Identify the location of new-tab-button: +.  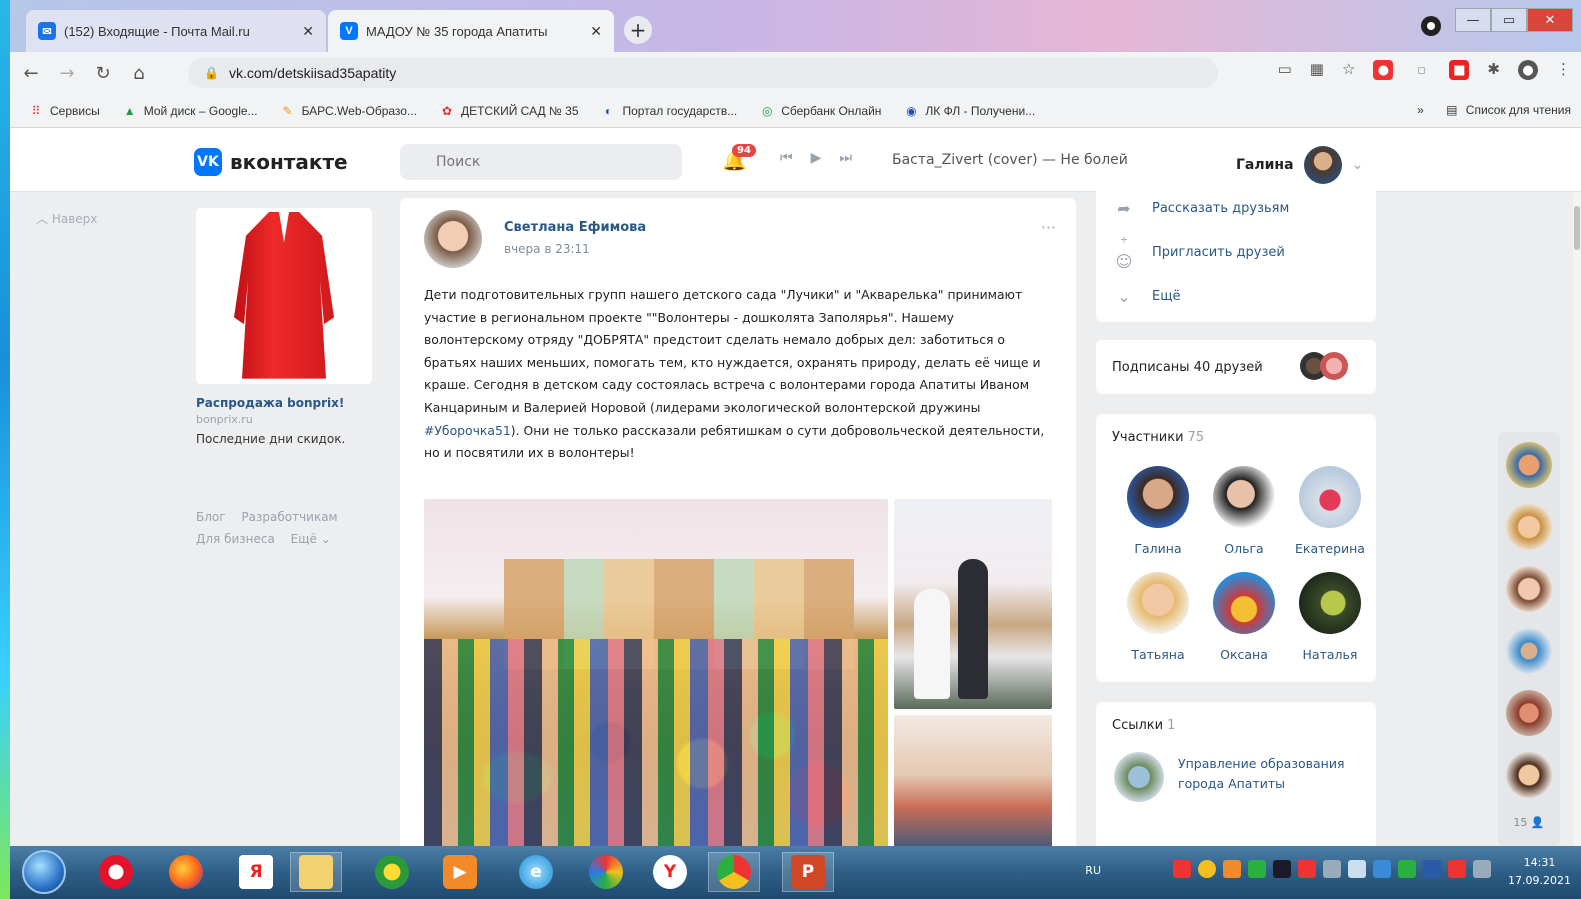
(638, 30).